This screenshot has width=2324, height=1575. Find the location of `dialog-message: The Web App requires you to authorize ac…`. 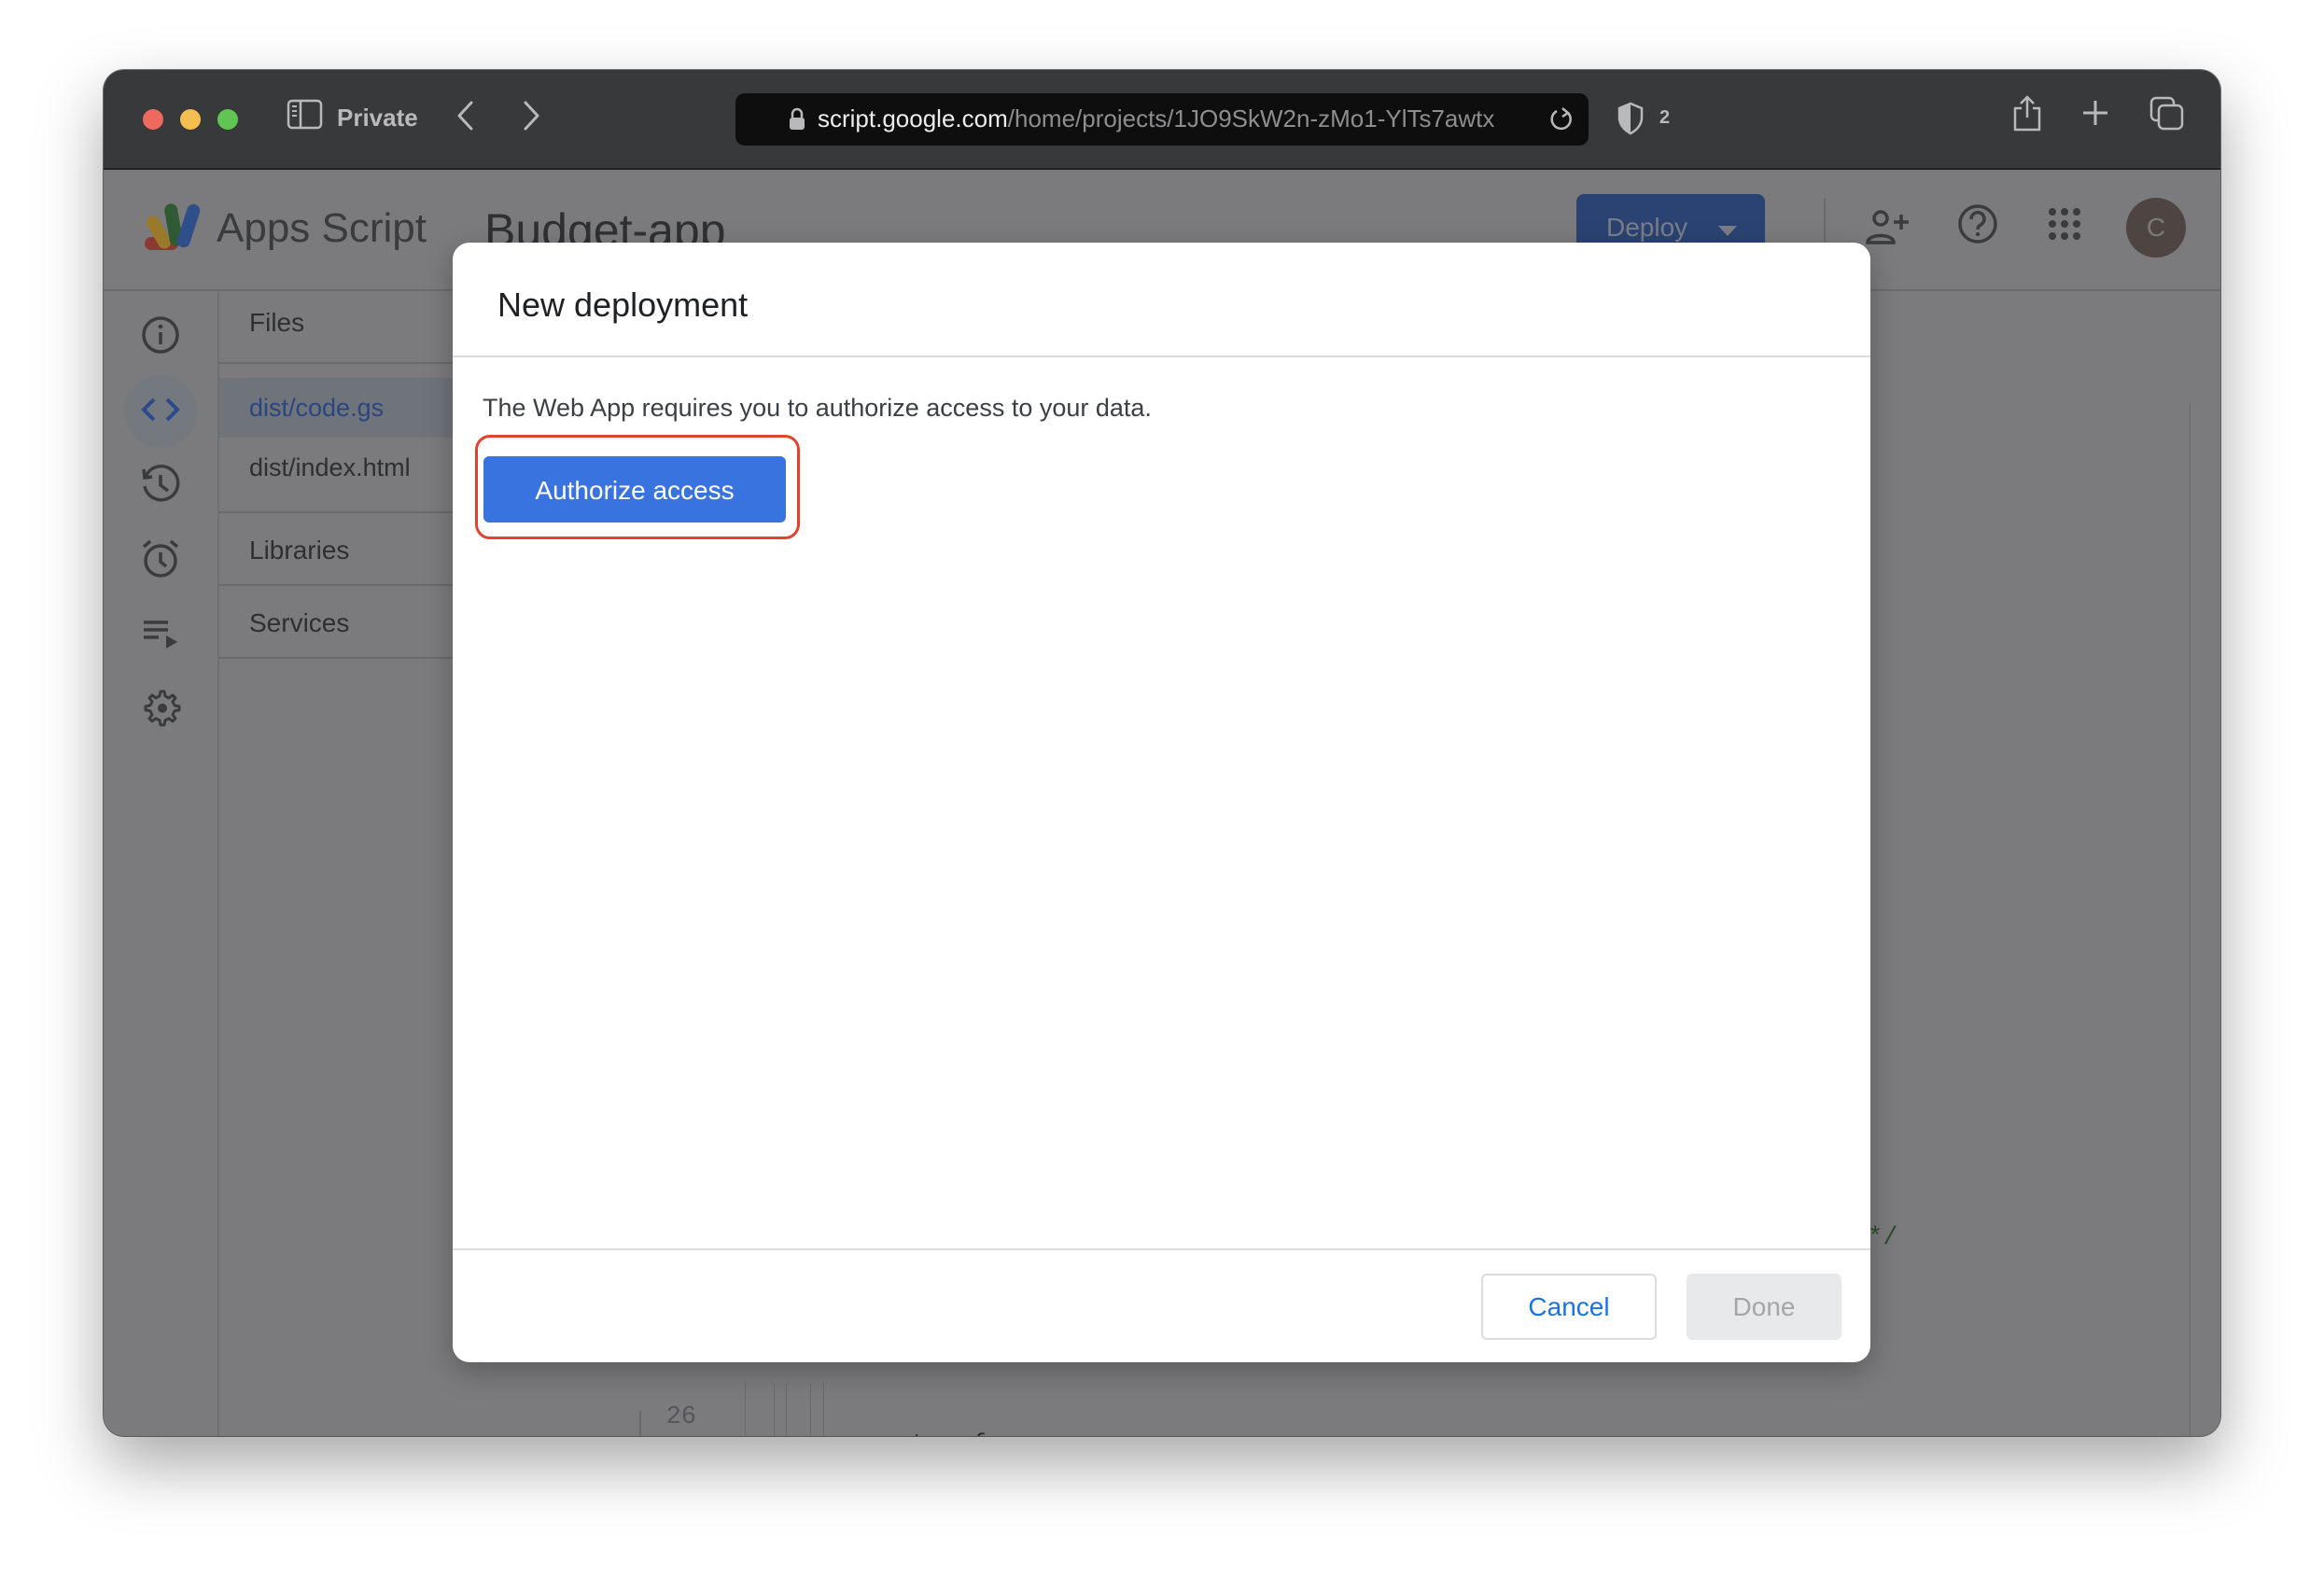

dialog-message: The Web App requires you to authorize ac… is located at coordinates (817, 408).